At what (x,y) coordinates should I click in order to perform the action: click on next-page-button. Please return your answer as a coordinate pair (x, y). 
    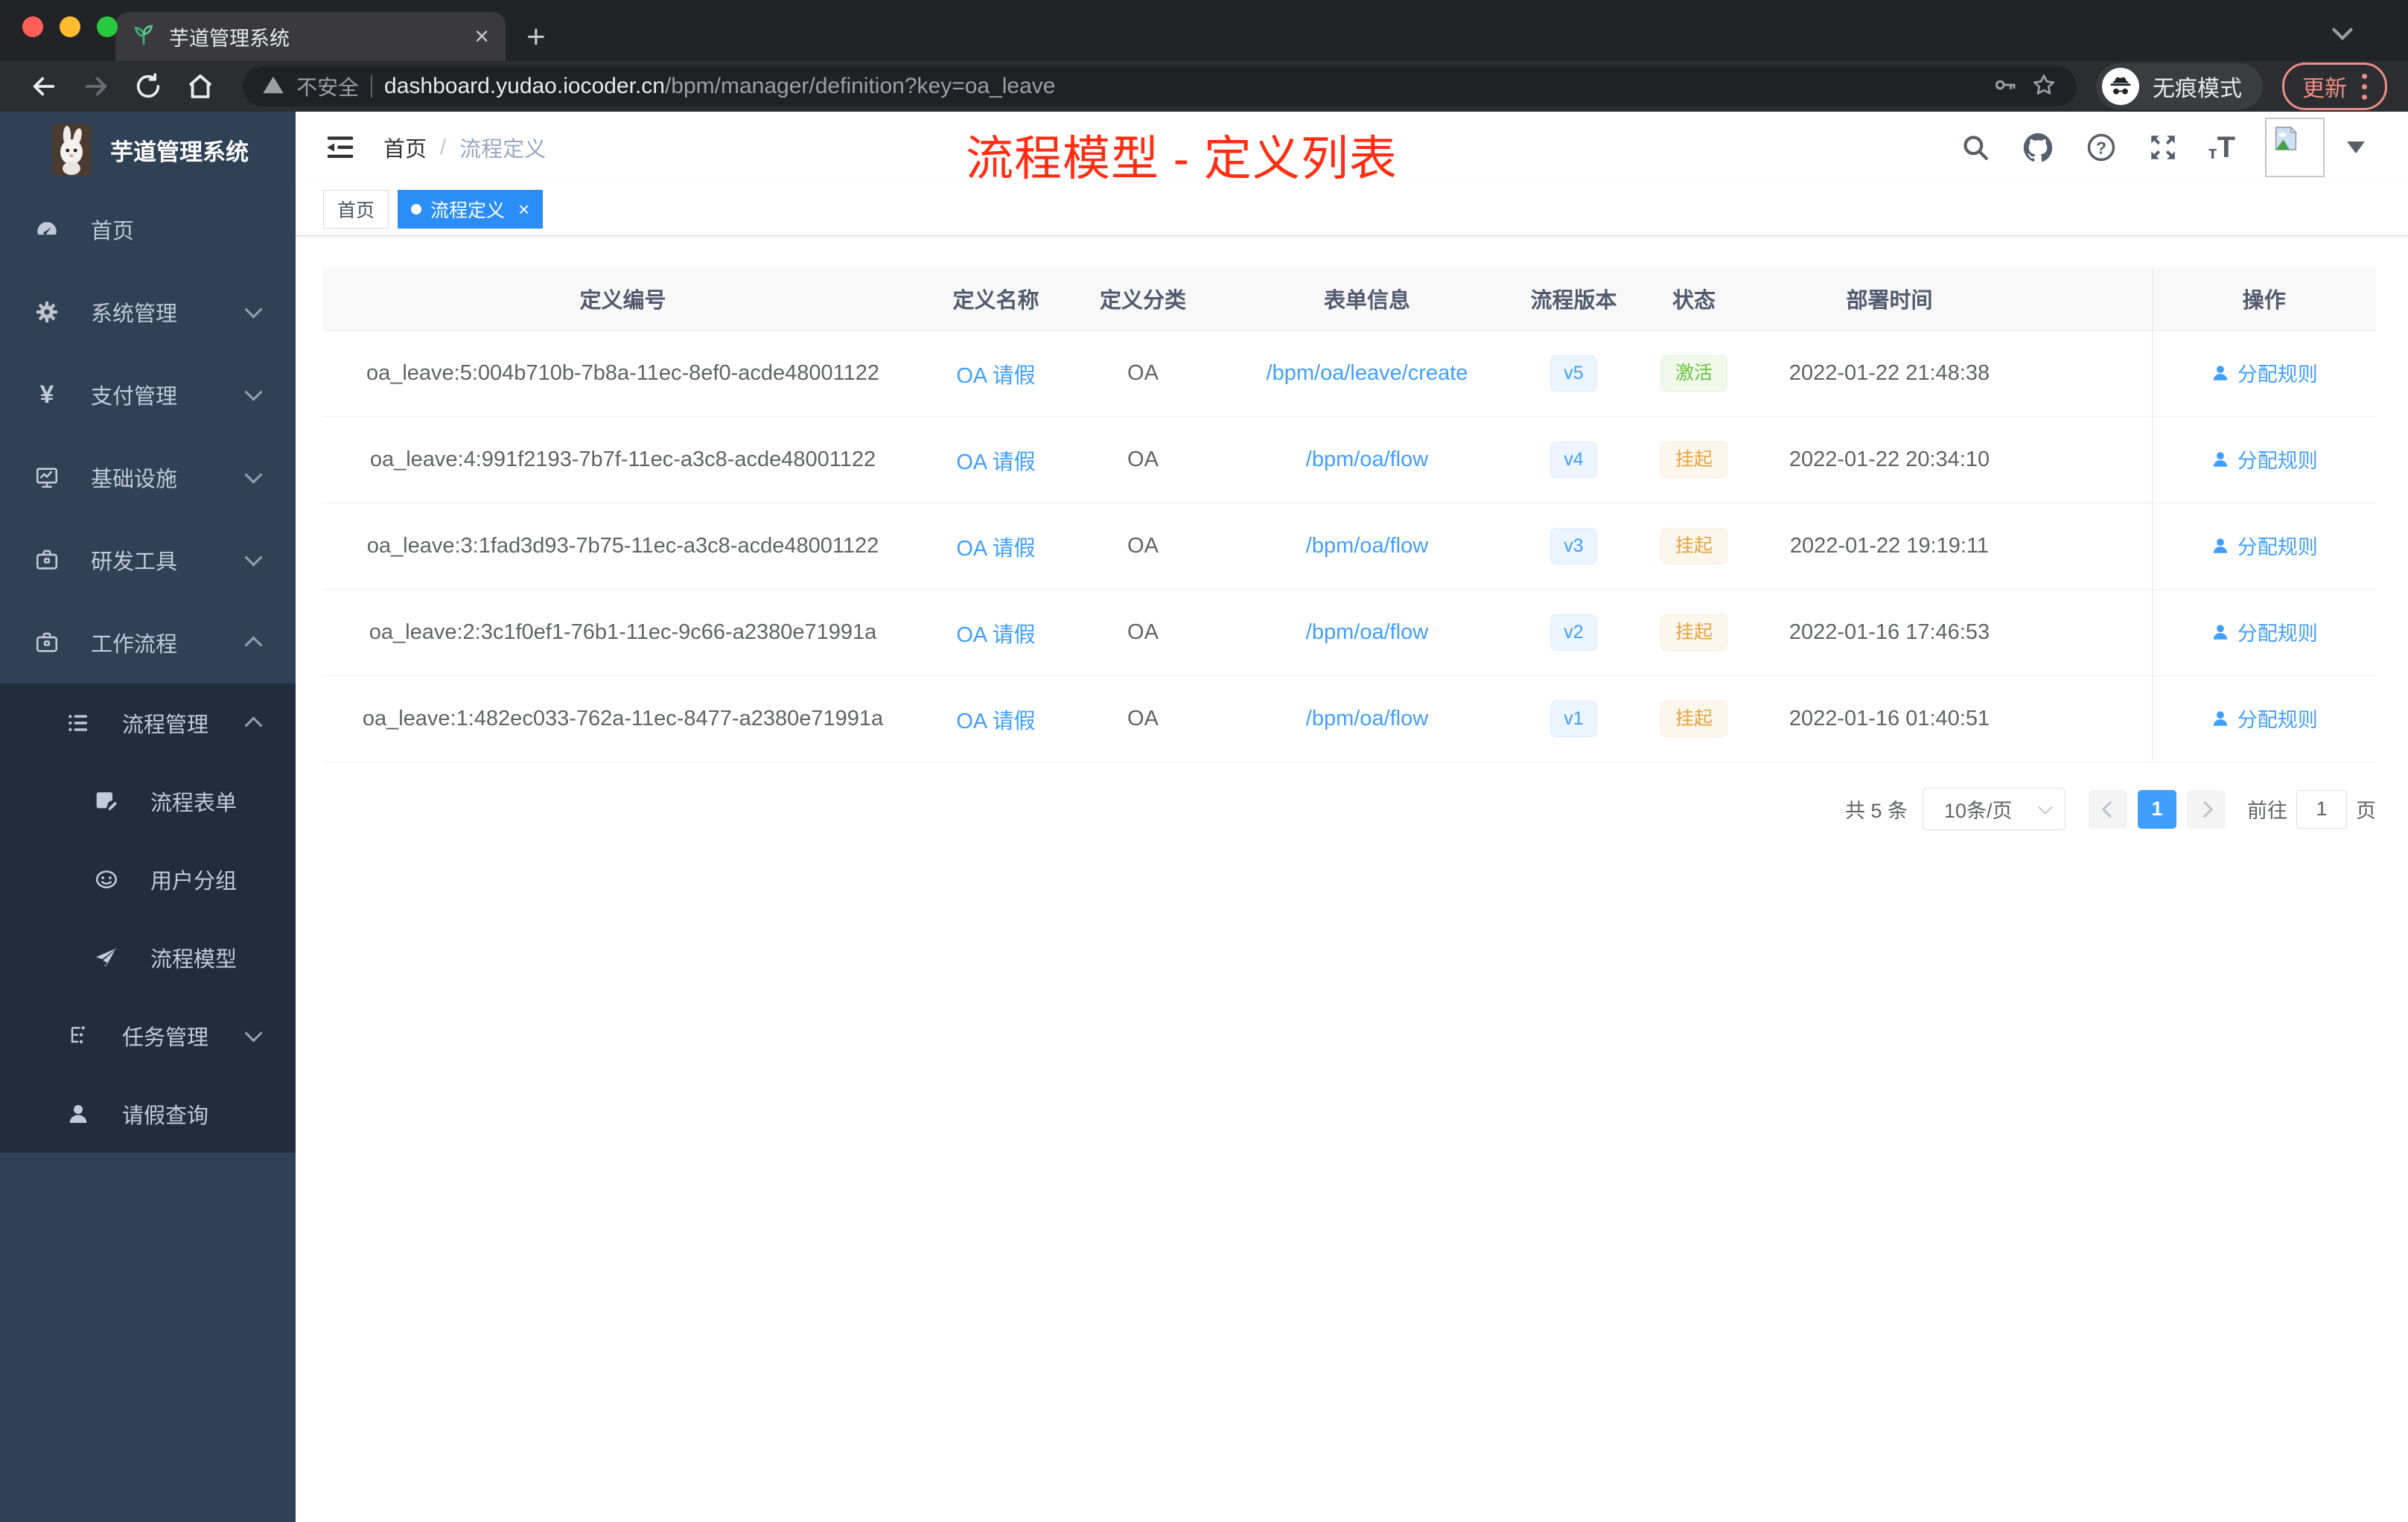
    Looking at the image, I should click on (2206, 809).